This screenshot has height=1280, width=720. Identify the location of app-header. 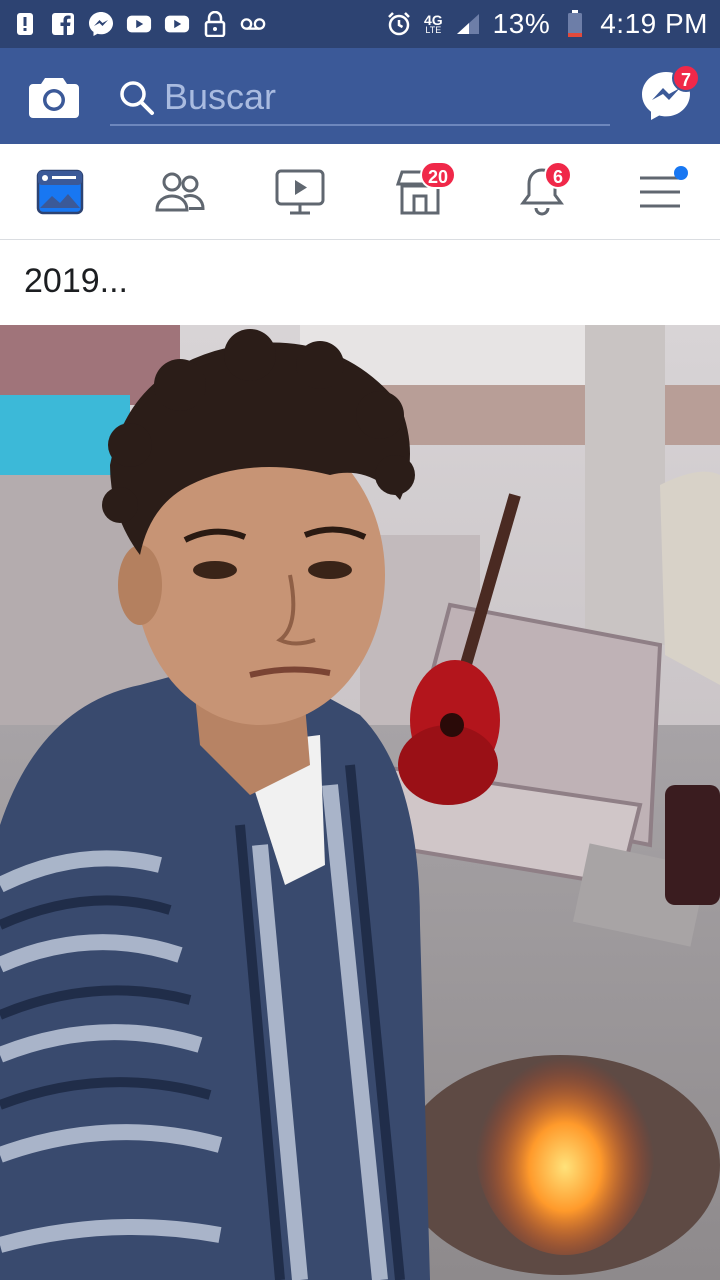
(360, 96).